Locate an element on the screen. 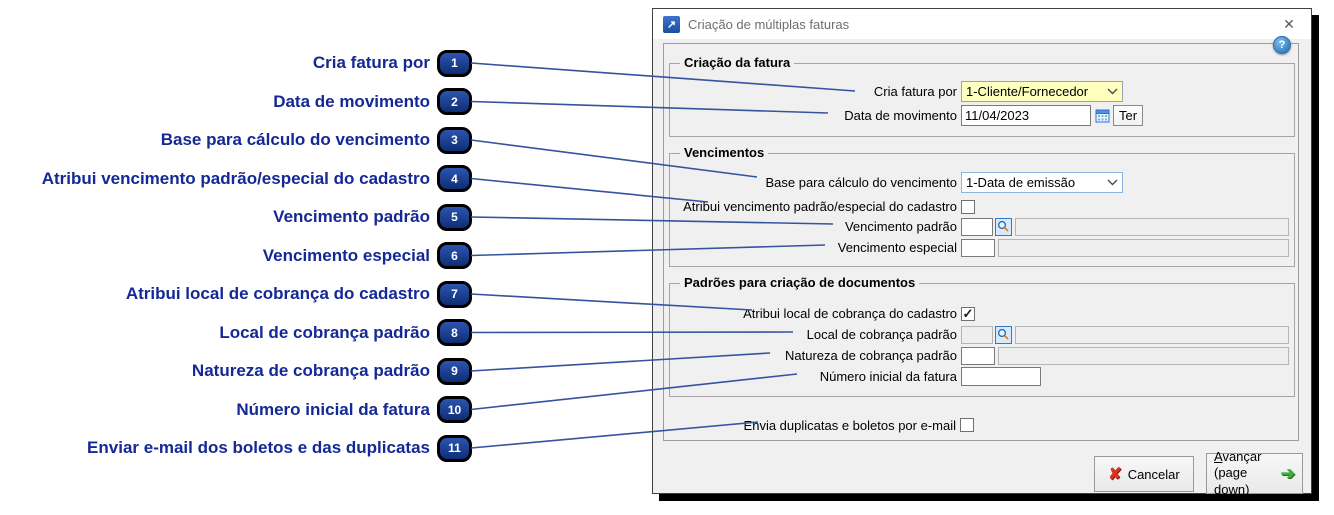 Image resolution: width=1334 pixels, height=515 pixels. field-label: Local de cobrança padrão is located at coordinates (881, 334).